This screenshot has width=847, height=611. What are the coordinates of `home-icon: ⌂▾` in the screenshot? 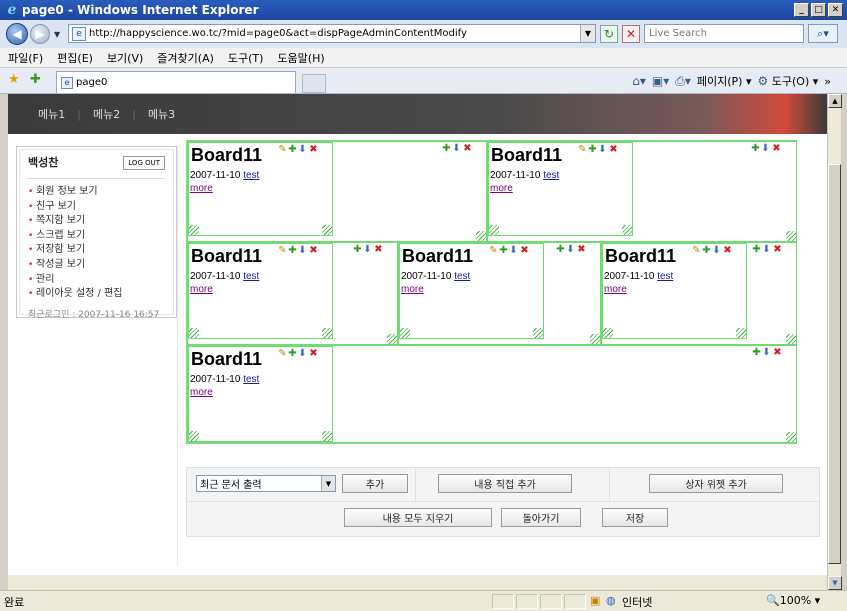 It's located at (639, 81).